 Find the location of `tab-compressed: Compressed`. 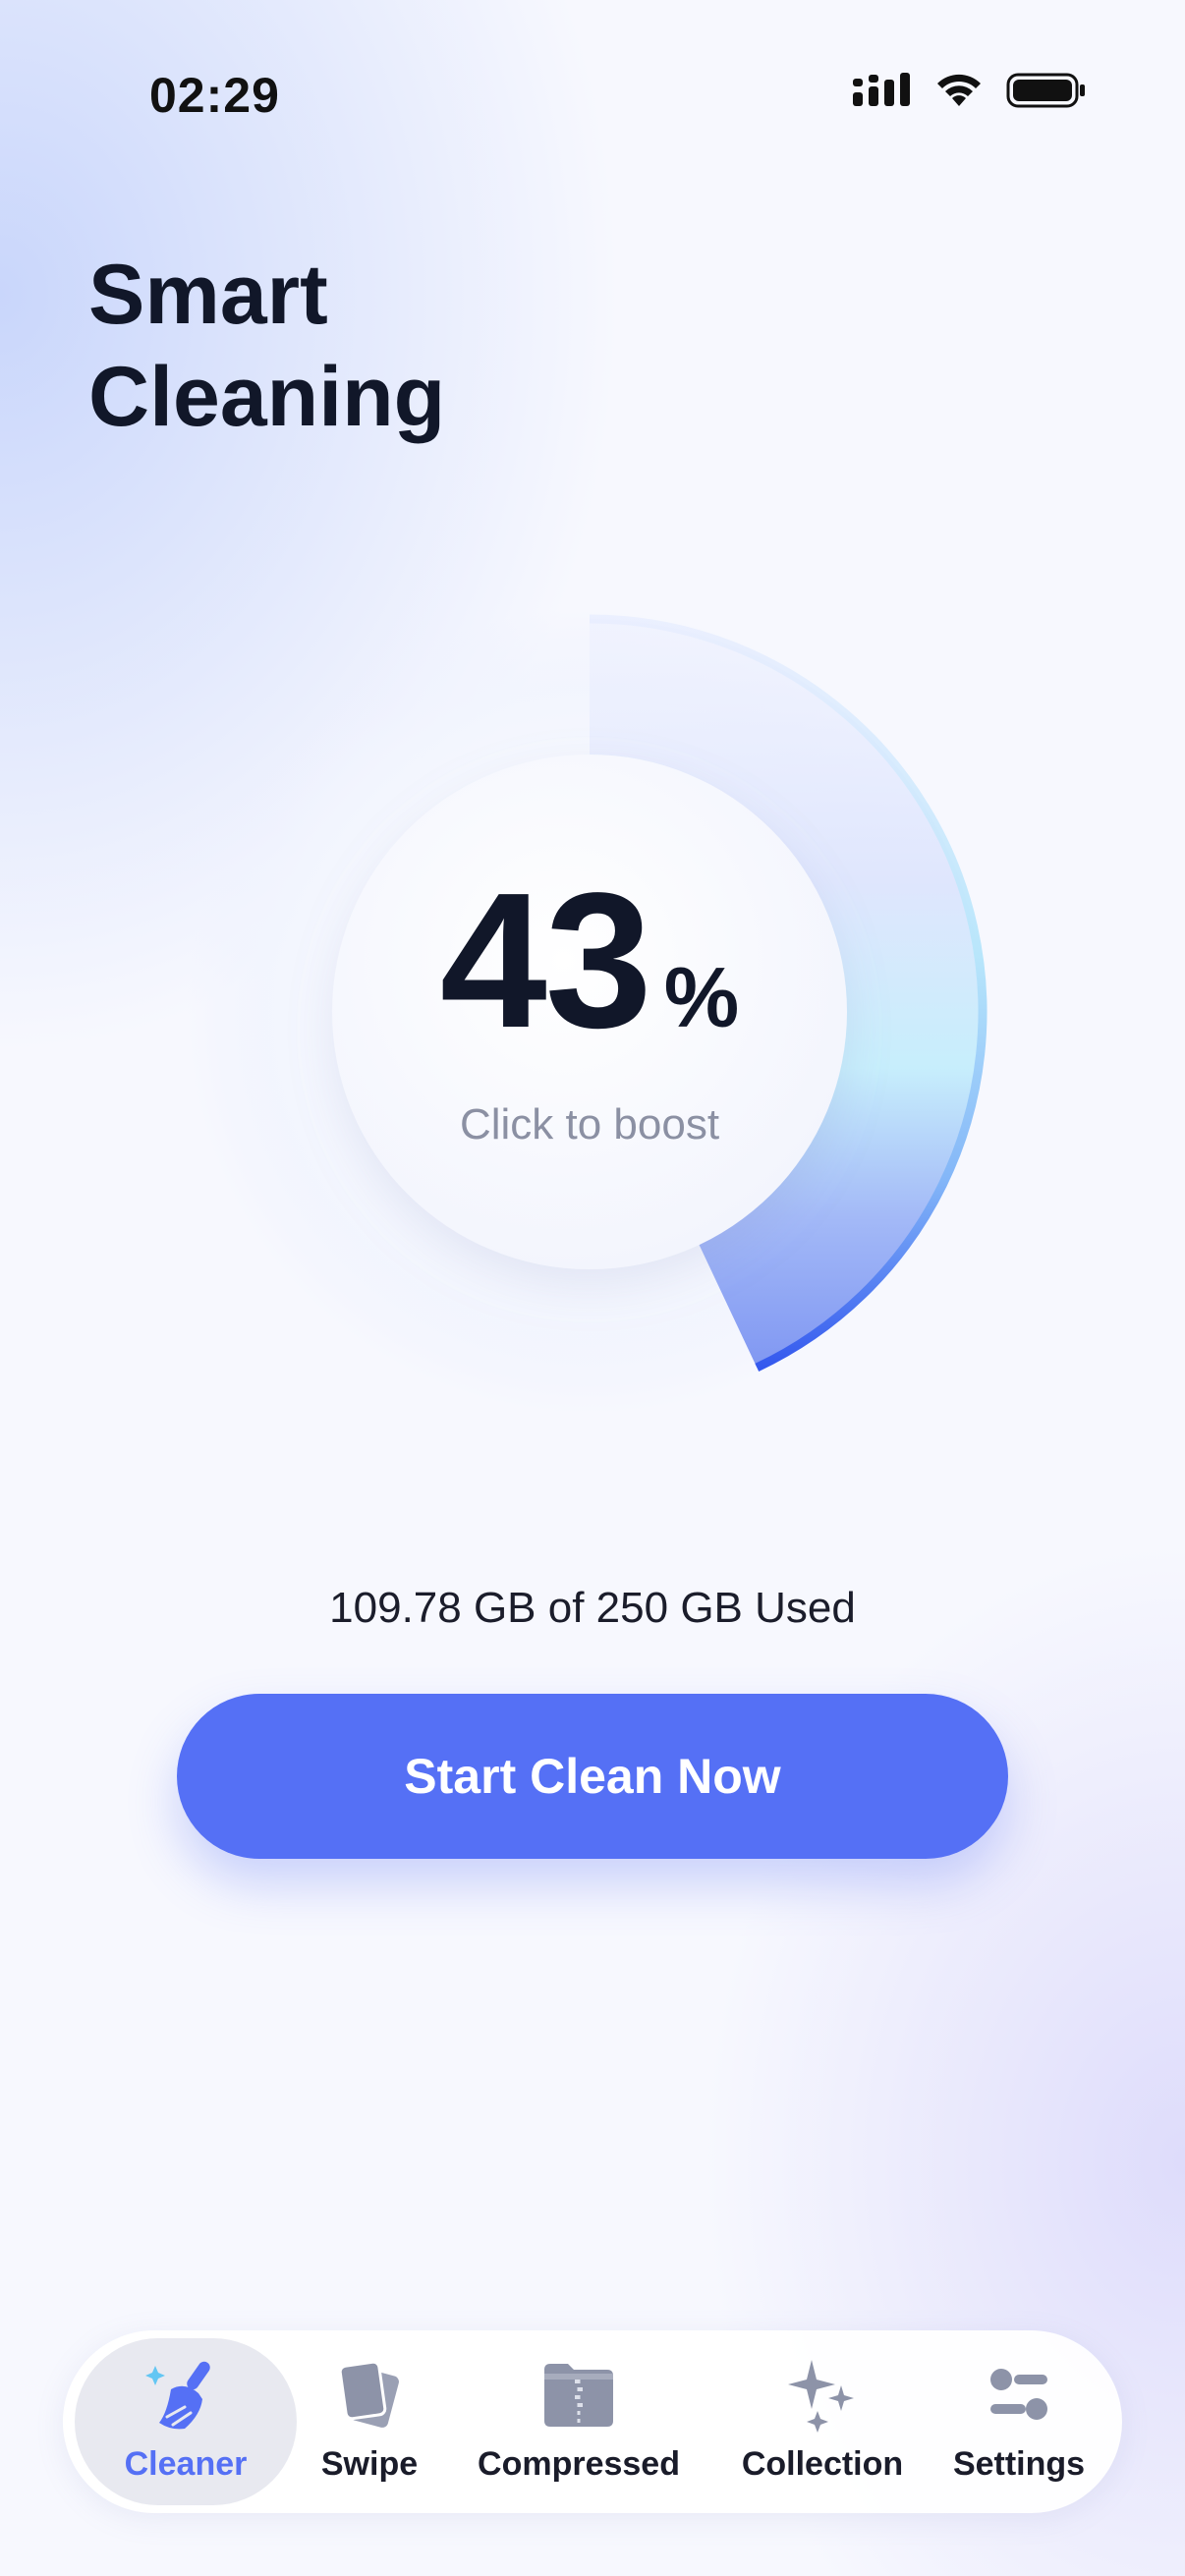

tab-compressed: Compressed is located at coordinates (579, 2421).